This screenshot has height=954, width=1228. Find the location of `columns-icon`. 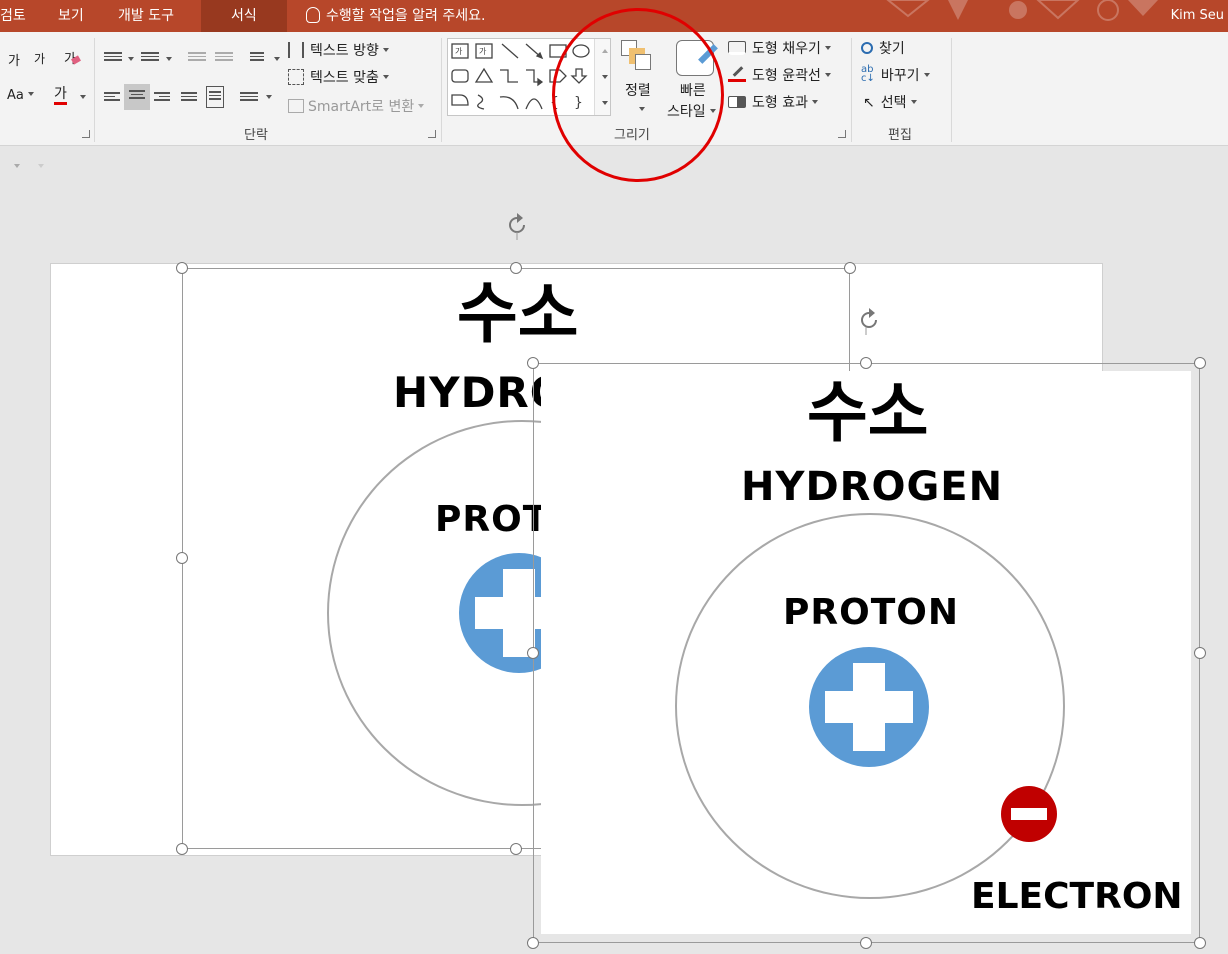

columns-icon is located at coordinates (249, 96).